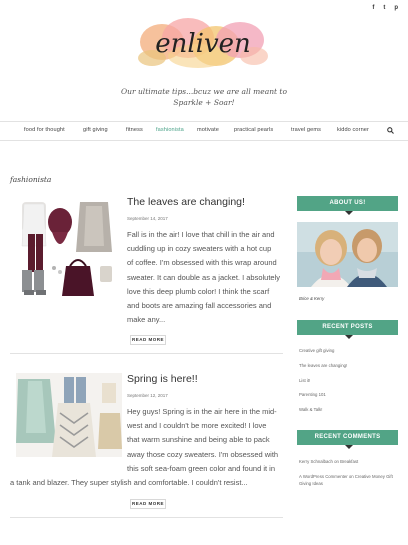  Describe the element at coordinates (312, 298) in the screenshot. I see `about-caption: Brice & Kerry` at that location.